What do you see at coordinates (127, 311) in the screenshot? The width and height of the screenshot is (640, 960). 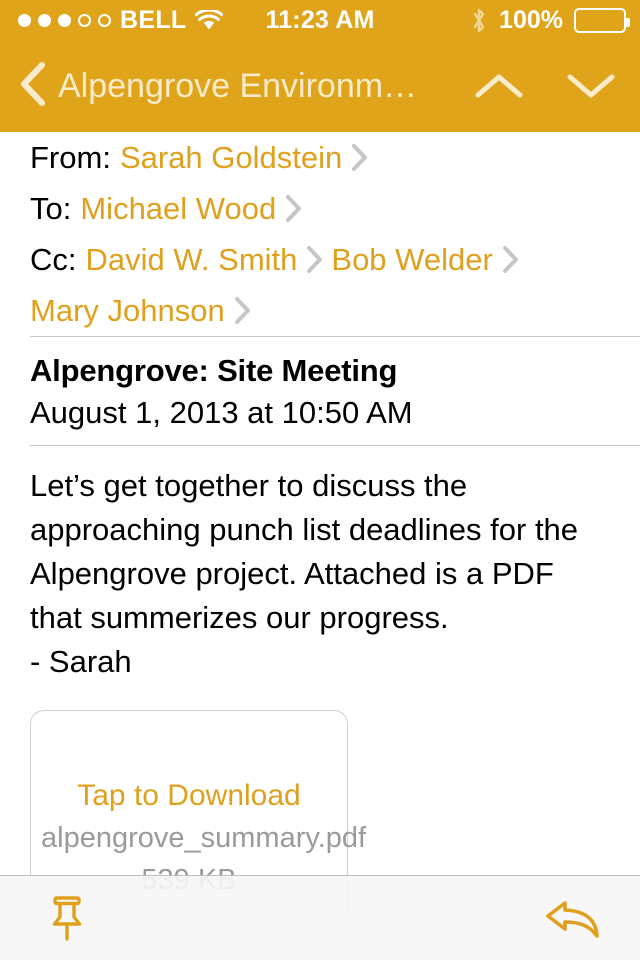 I see `cc-contact: Mary Johnson` at bounding box center [127, 311].